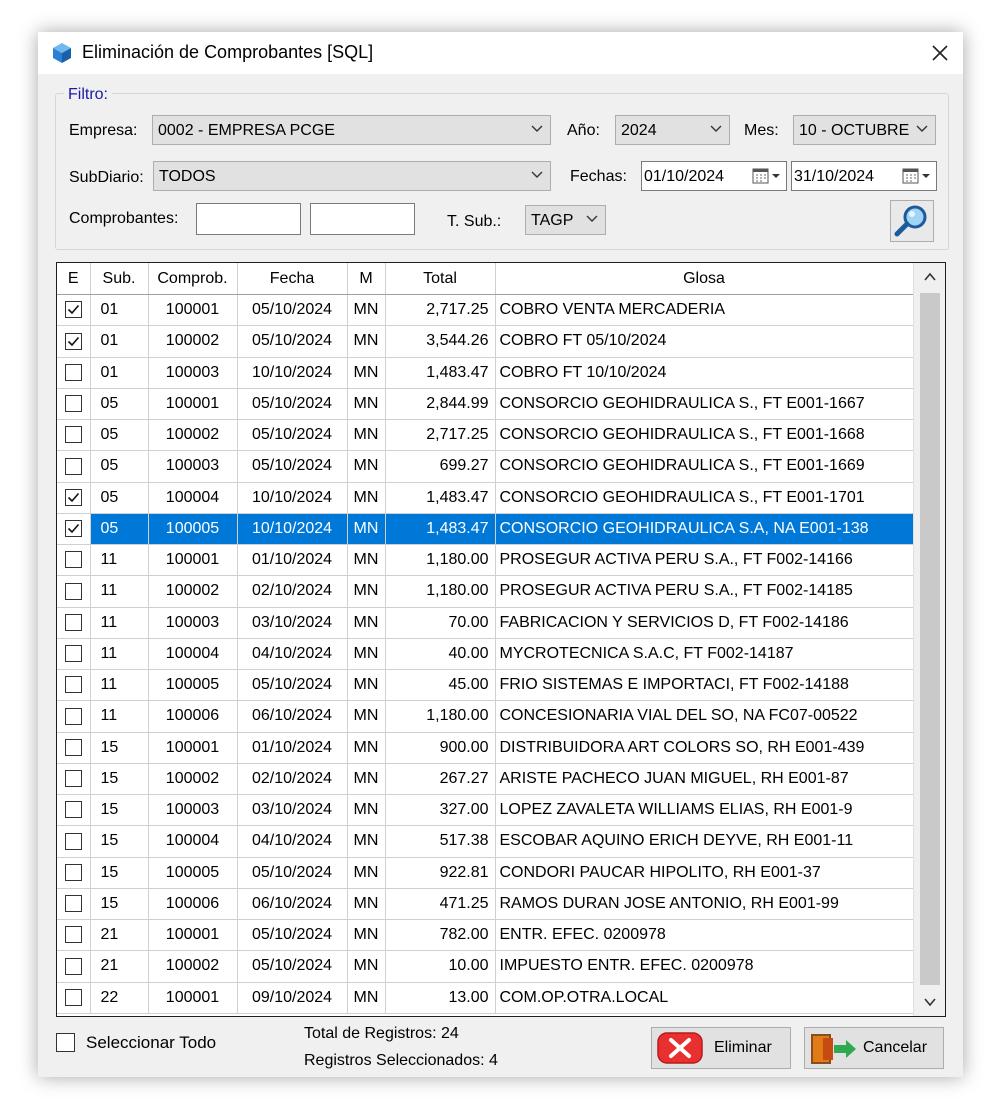 The width and height of the screenshot is (1001, 1119). Describe the element at coordinates (929, 277) in the screenshot. I see `scroll-up-button` at that location.